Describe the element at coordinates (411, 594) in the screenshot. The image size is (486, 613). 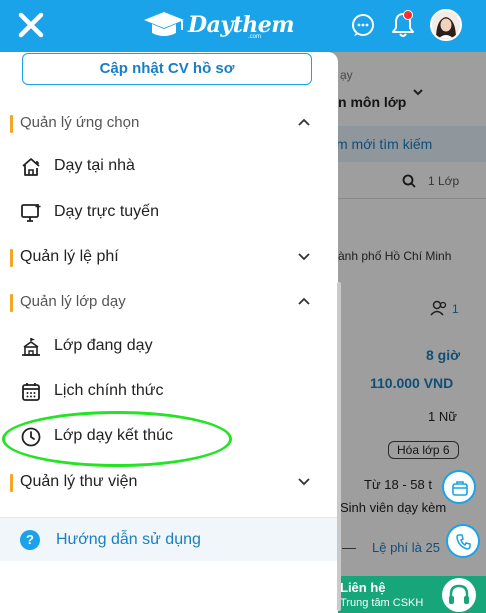
I see `contact-bar: Liên hệ Trung tâm CSKH` at that location.